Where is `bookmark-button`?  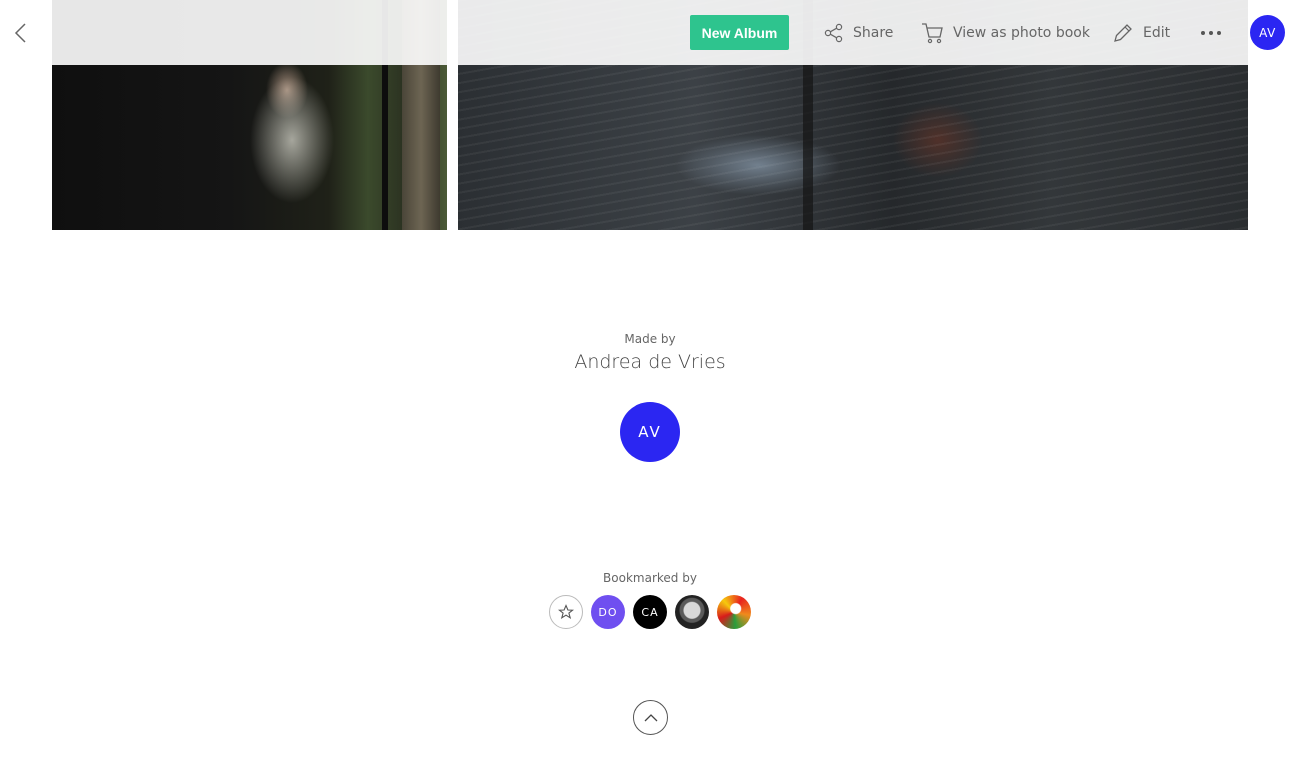 bookmark-button is located at coordinates (566, 612).